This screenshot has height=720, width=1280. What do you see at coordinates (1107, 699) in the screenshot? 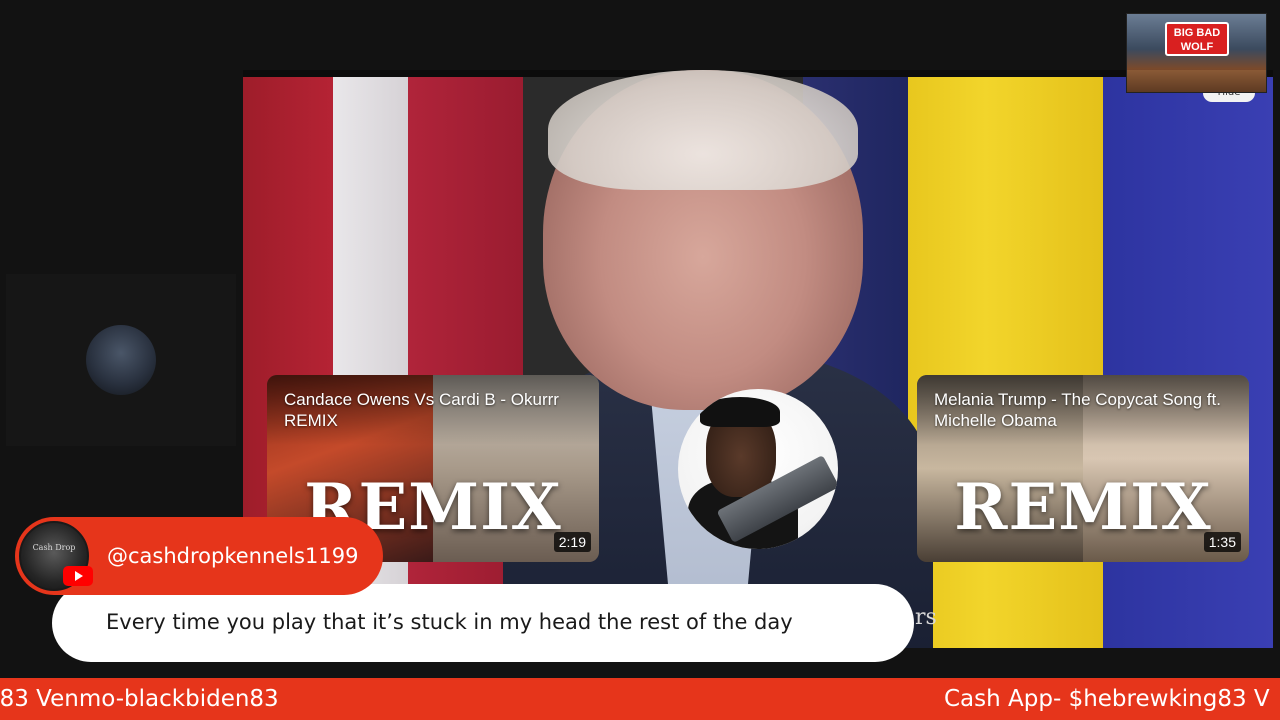
I see `ticker-text-right: Cash App- $hebrewking83 V` at bounding box center [1107, 699].